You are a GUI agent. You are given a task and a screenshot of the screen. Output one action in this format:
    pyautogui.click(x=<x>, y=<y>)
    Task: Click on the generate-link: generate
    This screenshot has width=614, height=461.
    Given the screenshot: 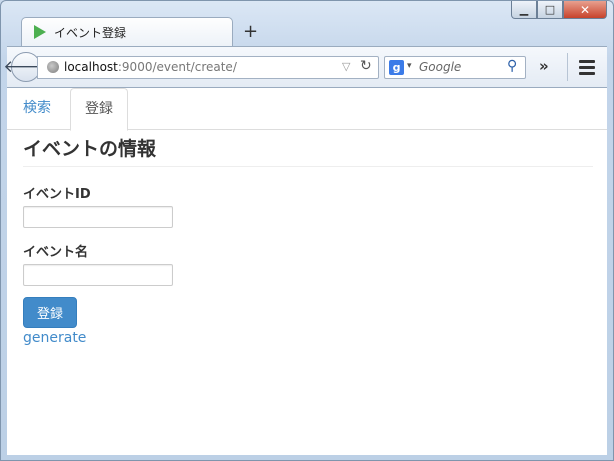 What is the action you would take?
    pyautogui.click(x=54, y=338)
    